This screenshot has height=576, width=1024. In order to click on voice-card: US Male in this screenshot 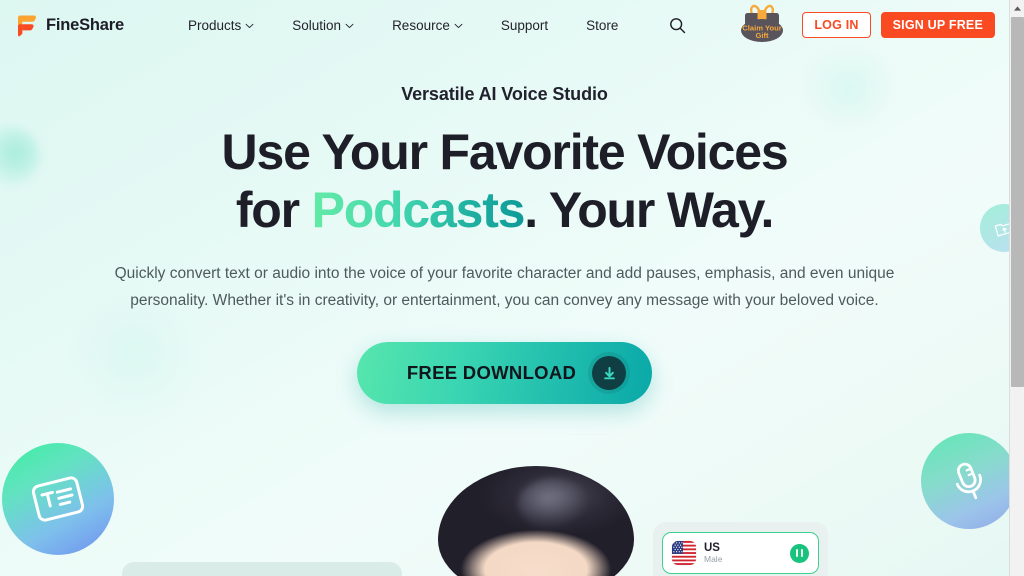, I will do `click(740, 553)`.